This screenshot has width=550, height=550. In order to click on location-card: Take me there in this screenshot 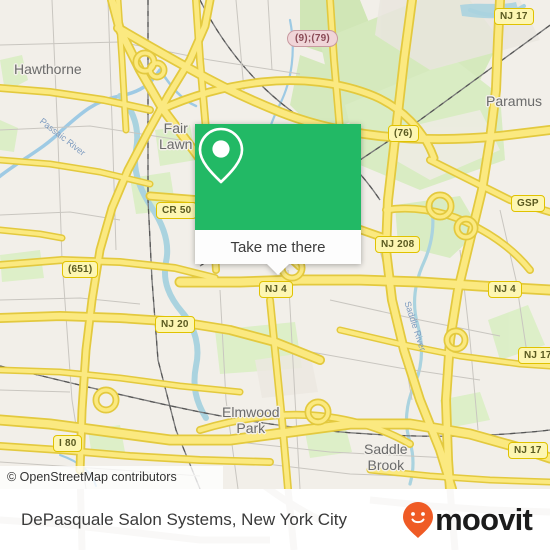, I will do `click(278, 199)`.